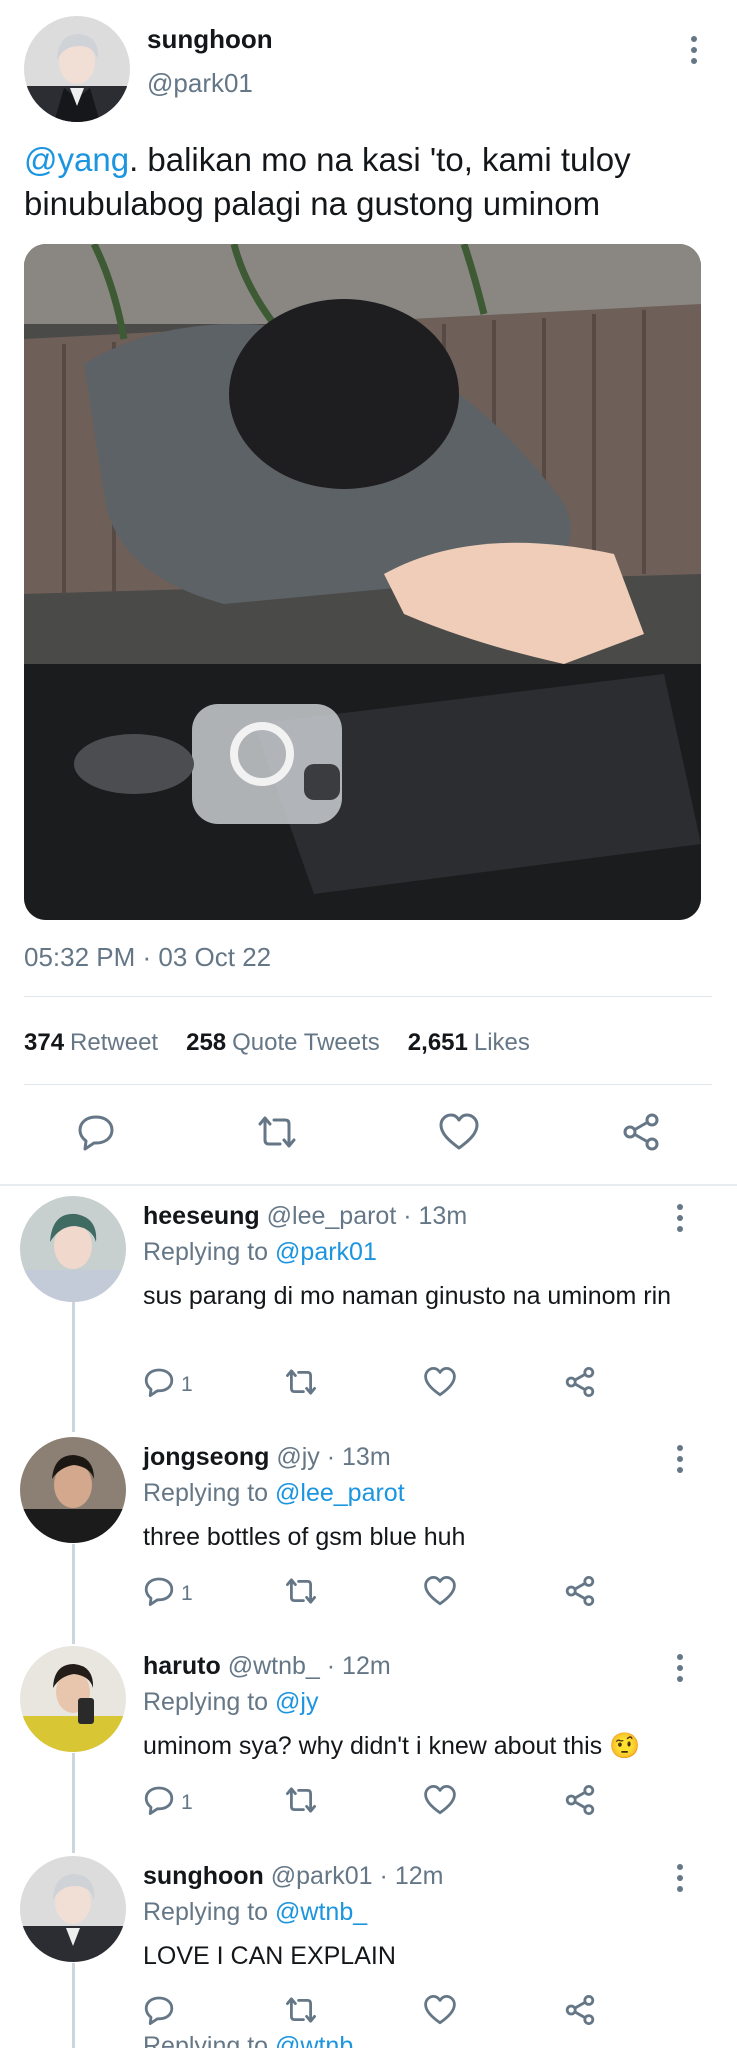  I want to click on author-avatar, so click(77, 69).